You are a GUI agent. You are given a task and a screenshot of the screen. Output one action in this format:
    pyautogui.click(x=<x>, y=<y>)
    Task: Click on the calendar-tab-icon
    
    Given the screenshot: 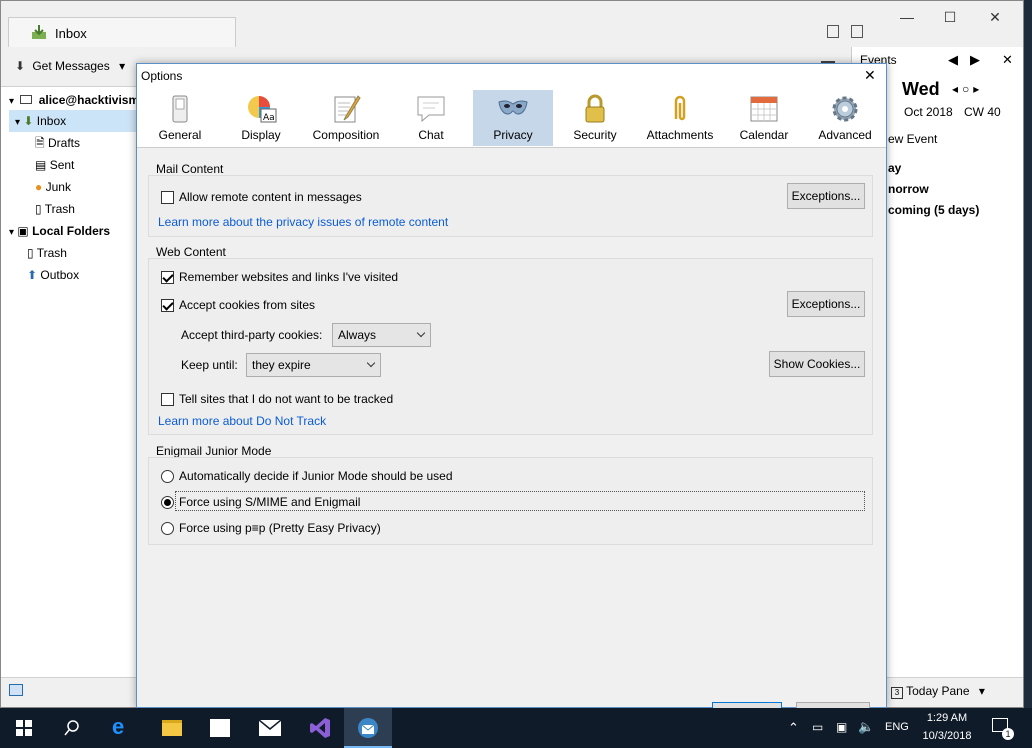 What is the action you would take?
    pyautogui.click(x=833, y=31)
    